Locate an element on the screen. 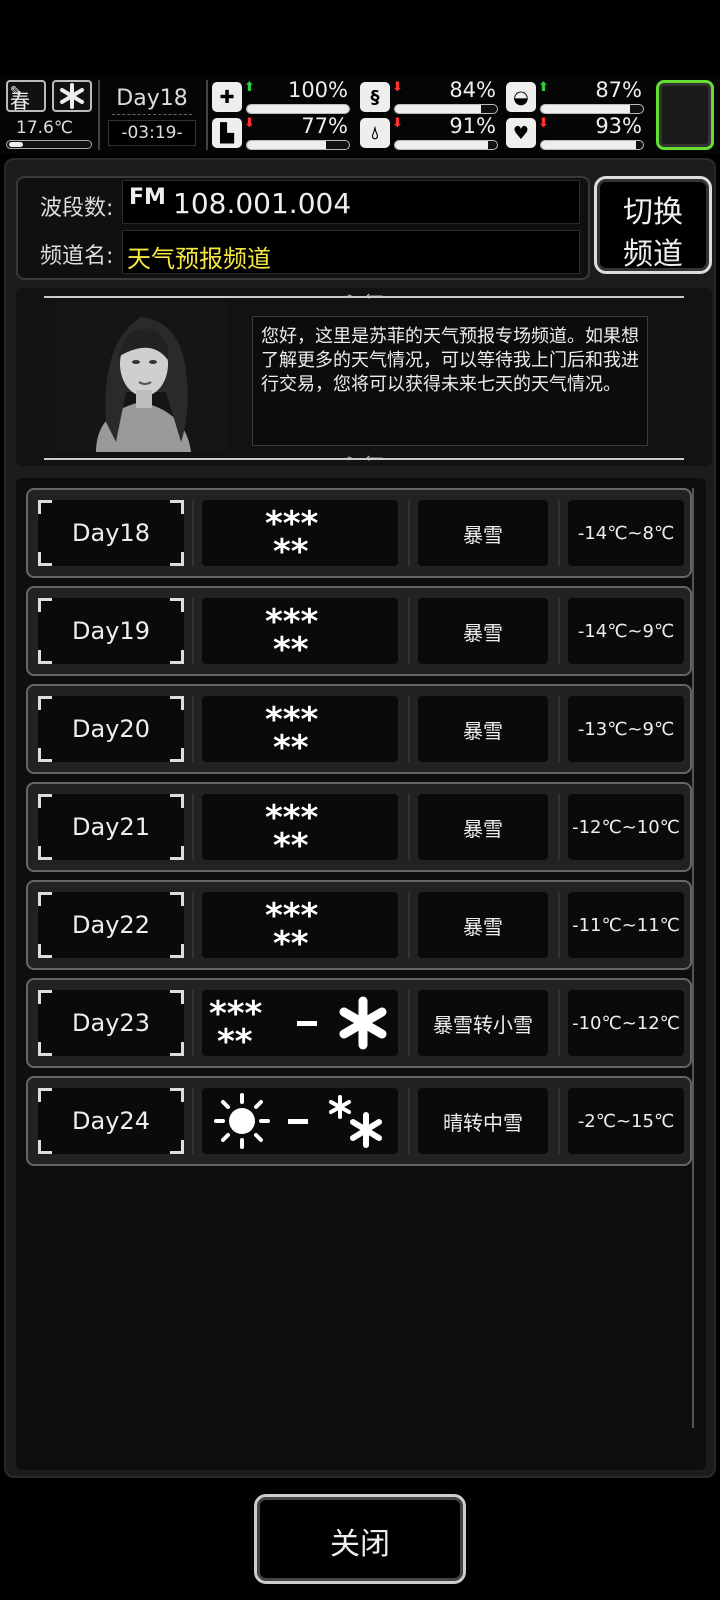  forecast-description: 暴雪转小雪 is located at coordinates (483, 1023).